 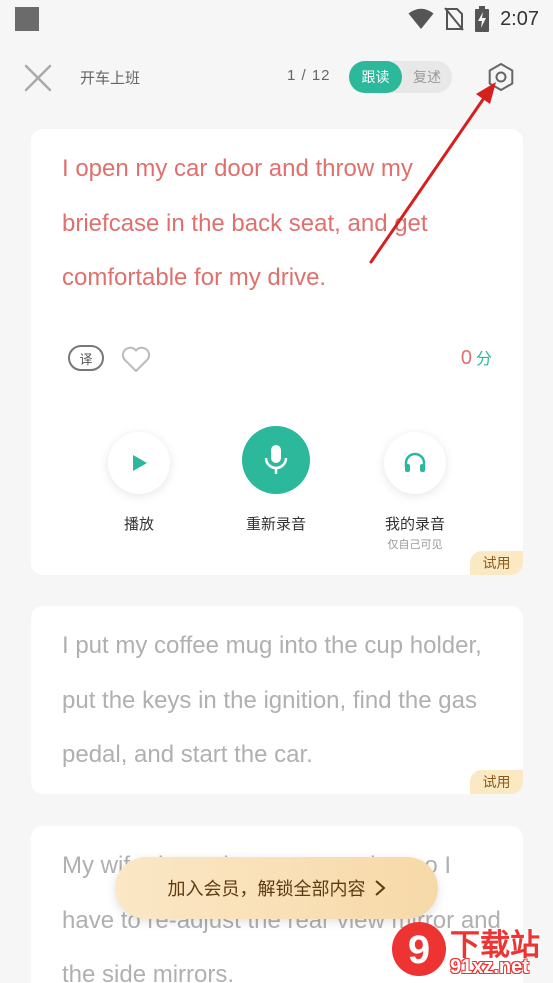 I want to click on rerecord-label: 重新录音, so click(x=275, y=524).